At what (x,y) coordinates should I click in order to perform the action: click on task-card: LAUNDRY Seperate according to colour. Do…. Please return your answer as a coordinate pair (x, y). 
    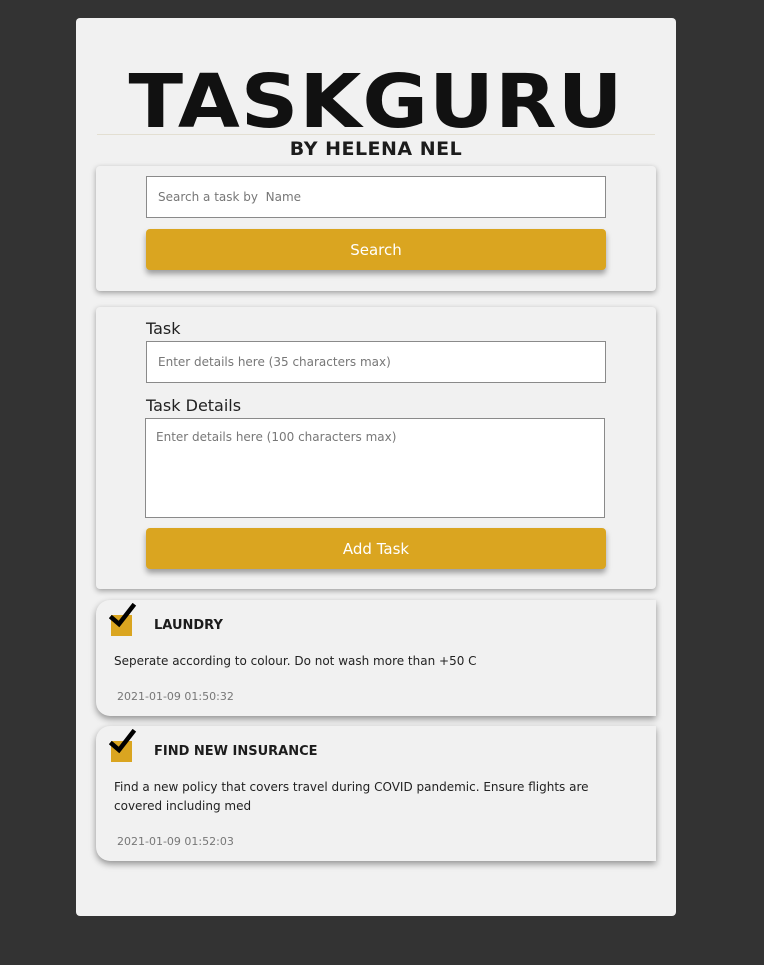
    Looking at the image, I should click on (376, 658).